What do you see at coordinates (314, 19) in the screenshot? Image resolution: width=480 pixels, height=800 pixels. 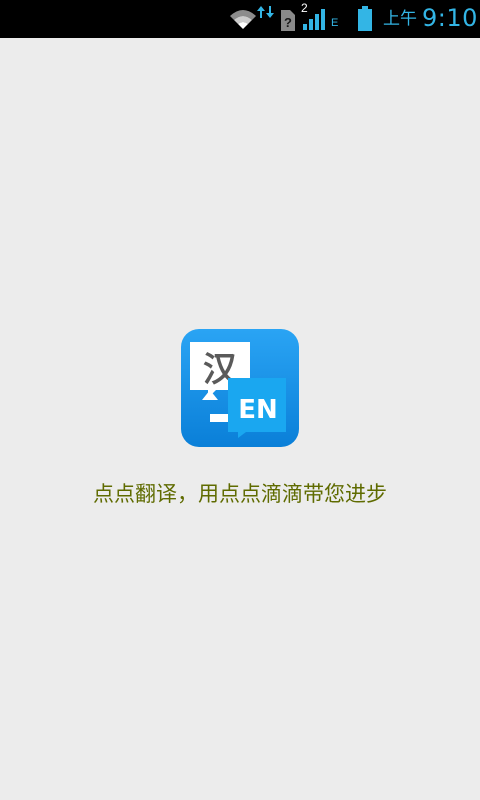 I see `signal-icon` at bounding box center [314, 19].